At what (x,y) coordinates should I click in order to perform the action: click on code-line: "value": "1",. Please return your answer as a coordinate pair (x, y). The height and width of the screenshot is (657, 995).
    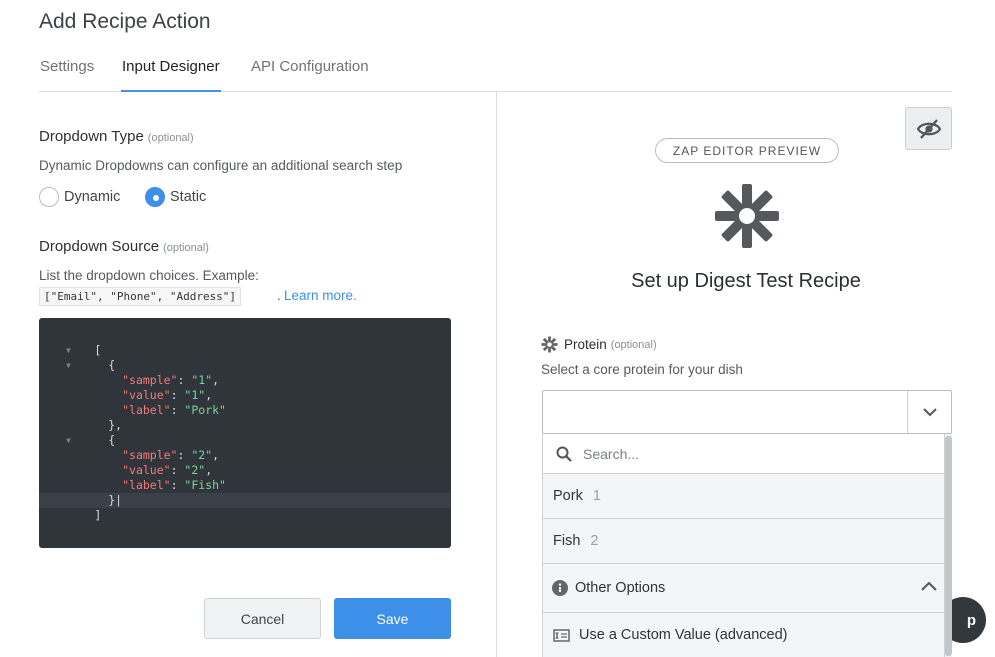
    Looking at the image, I should click on (167, 395).